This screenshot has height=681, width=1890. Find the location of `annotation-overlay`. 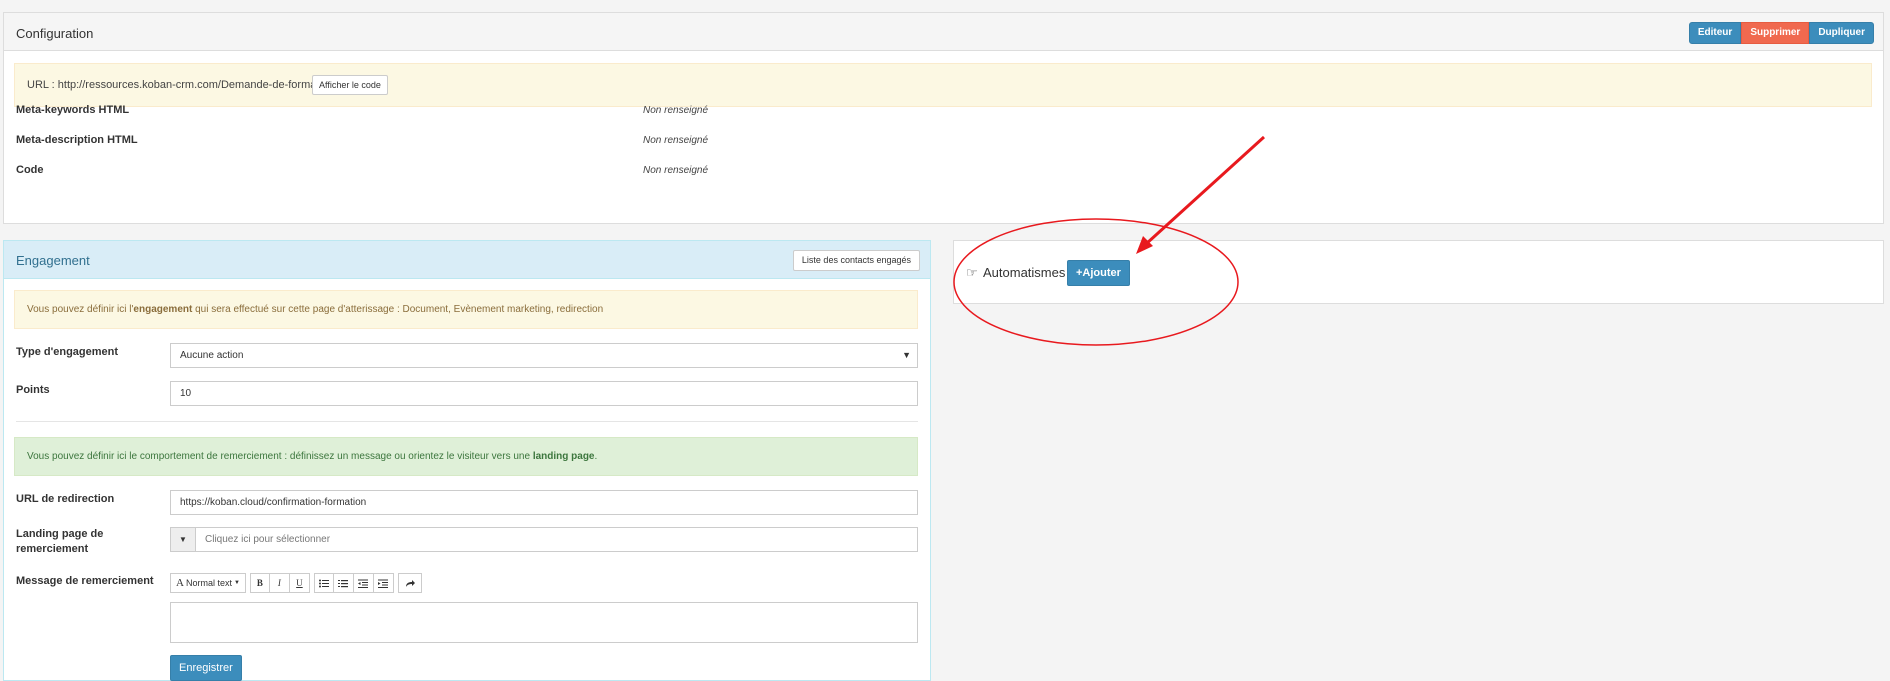

annotation-overlay is located at coordinates (1109, 240).